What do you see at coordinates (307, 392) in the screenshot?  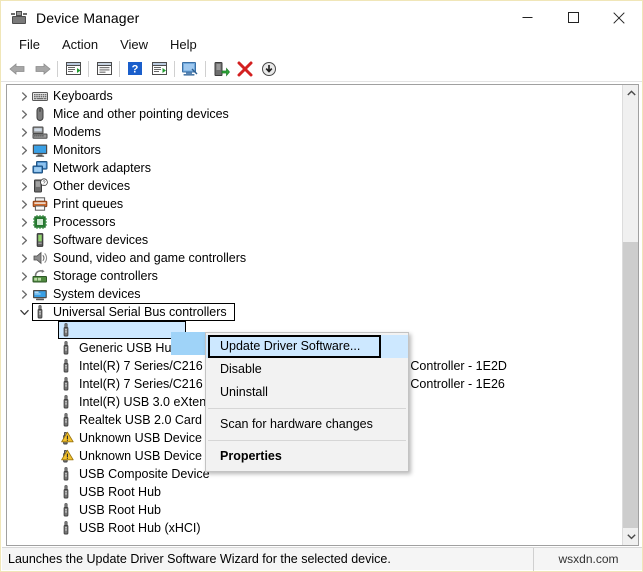 I see `context-menu-item: Uninstall` at bounding box center [307, 392].